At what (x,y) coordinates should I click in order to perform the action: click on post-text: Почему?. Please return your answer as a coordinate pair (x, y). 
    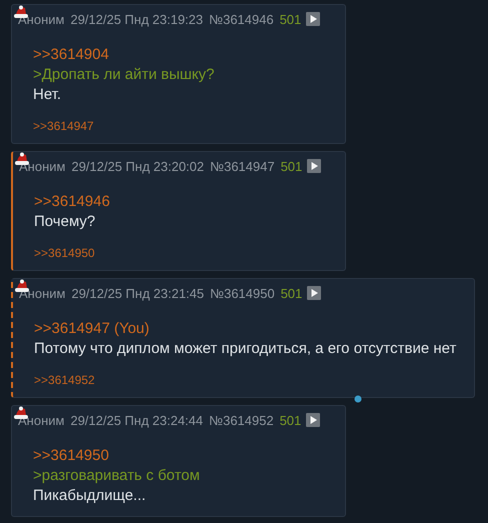
    Looking at the image, I should click on (65, 222).